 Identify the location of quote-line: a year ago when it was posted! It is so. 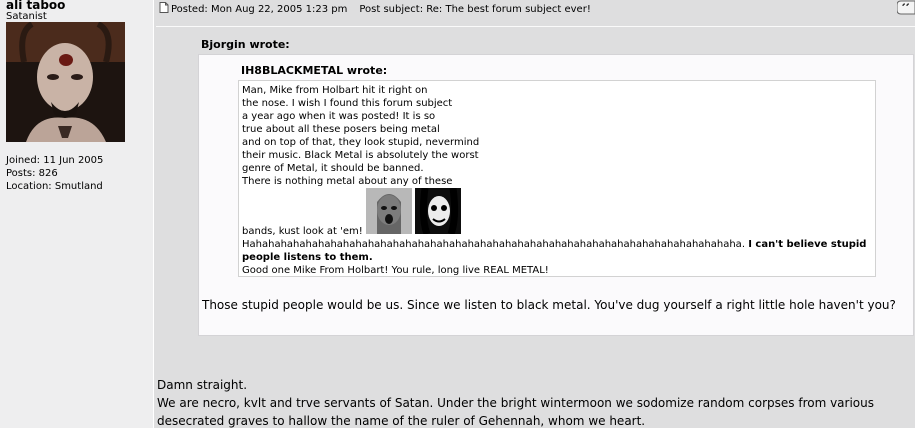
(339, 116).